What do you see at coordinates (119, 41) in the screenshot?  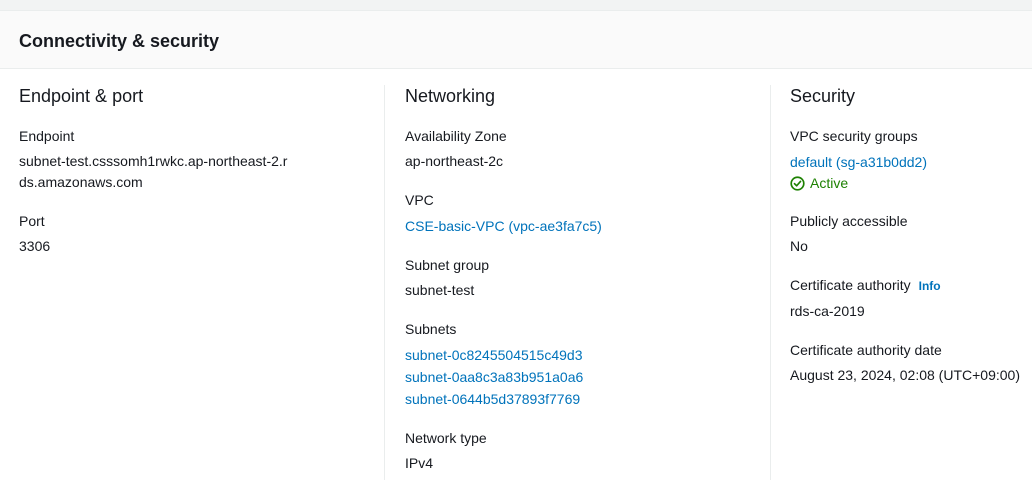 I see `panel-title: Connectivity & security` at bounding box center [119, 41].